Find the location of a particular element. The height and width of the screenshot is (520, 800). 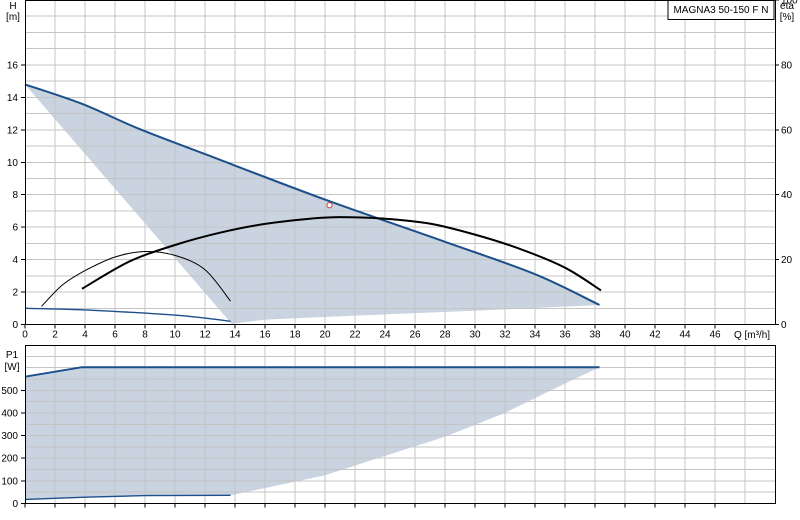

flow-tick-label: 42 is located at coordinates (655, 335).